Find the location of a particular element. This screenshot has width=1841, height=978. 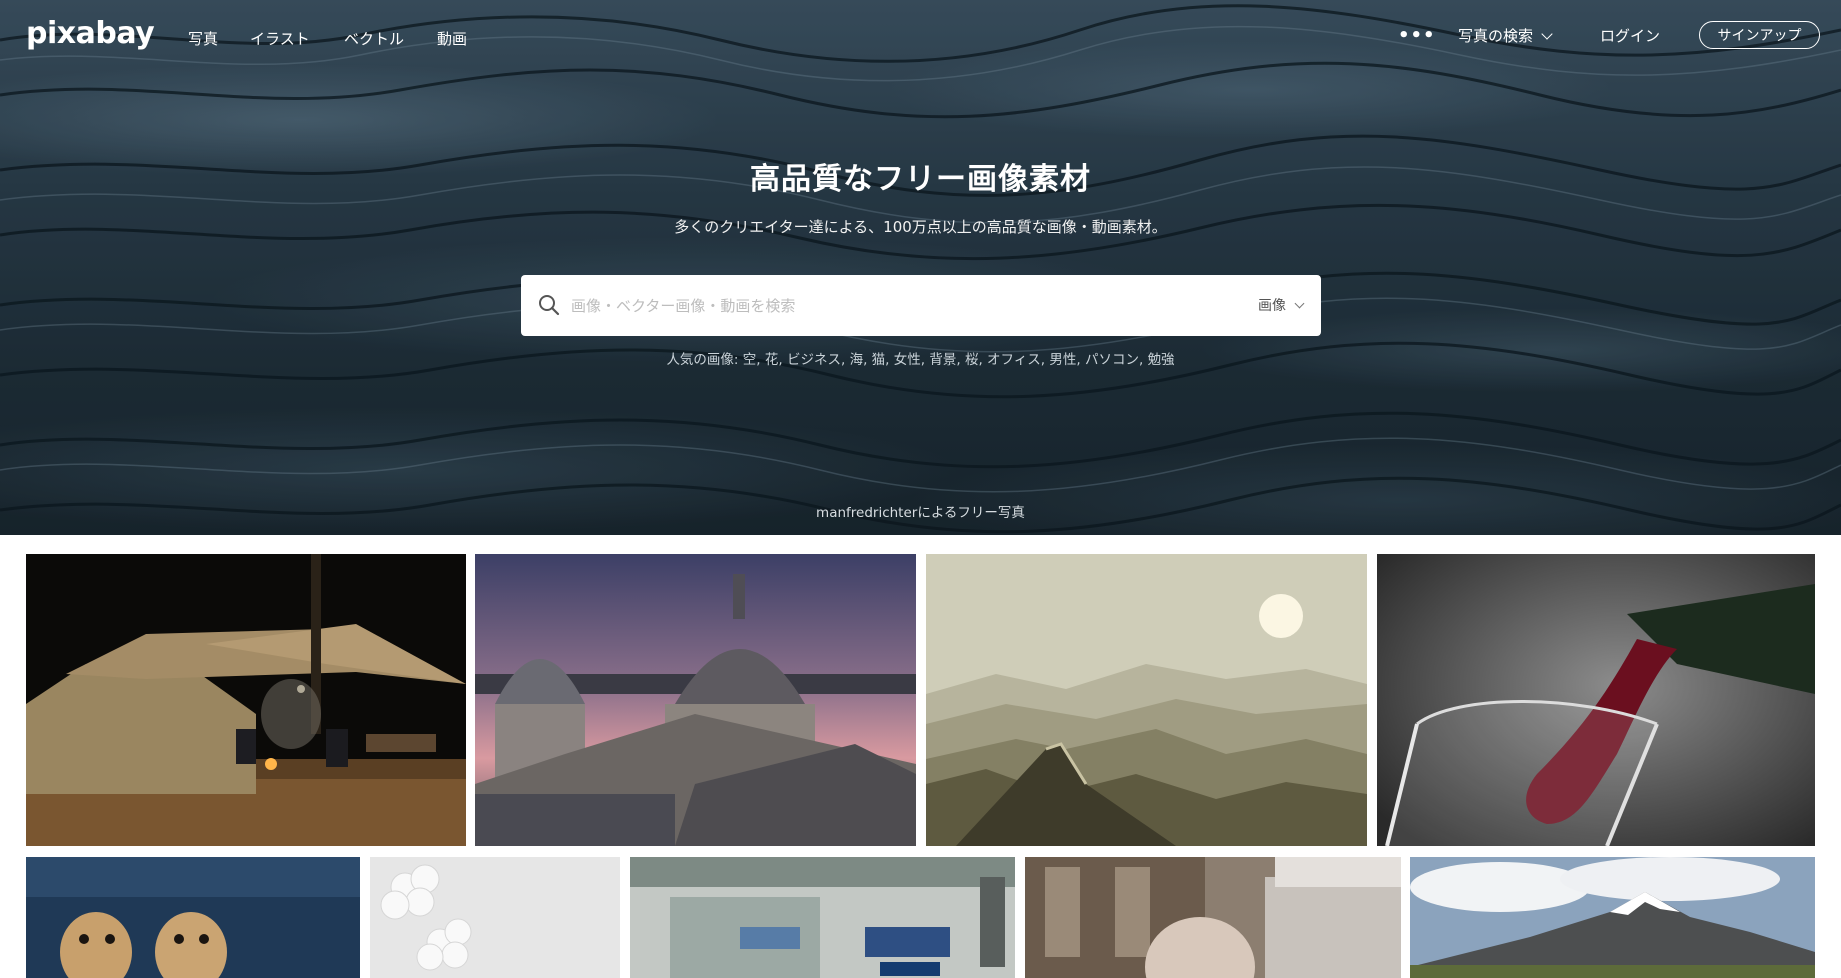

search-icon is located at coordinates (549, 305).